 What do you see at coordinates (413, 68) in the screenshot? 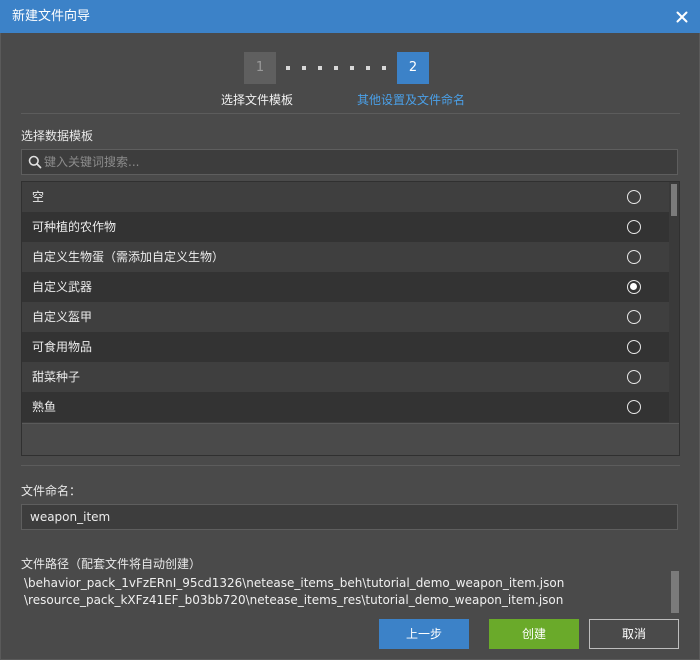
I see `step-2-indicator: 2` at bounding box center [413, 68].